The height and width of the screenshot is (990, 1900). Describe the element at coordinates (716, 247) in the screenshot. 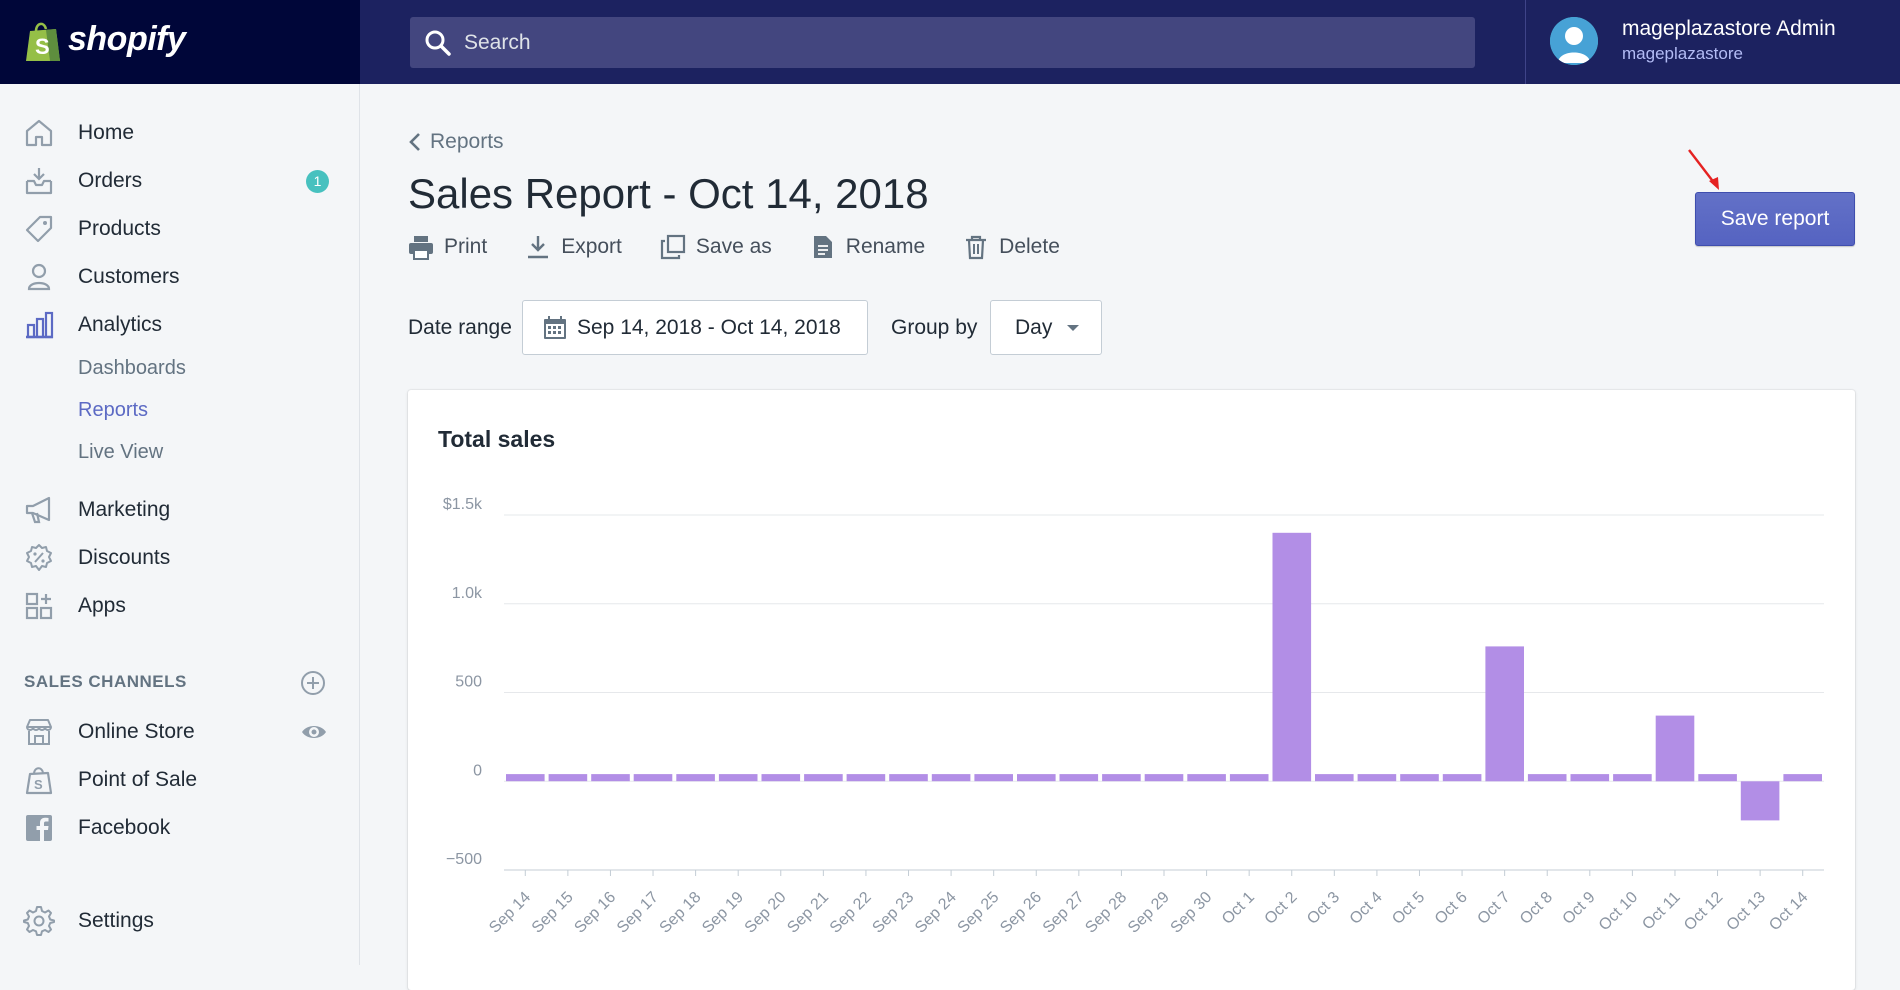

I see `save-as-button: Save as` at that location.